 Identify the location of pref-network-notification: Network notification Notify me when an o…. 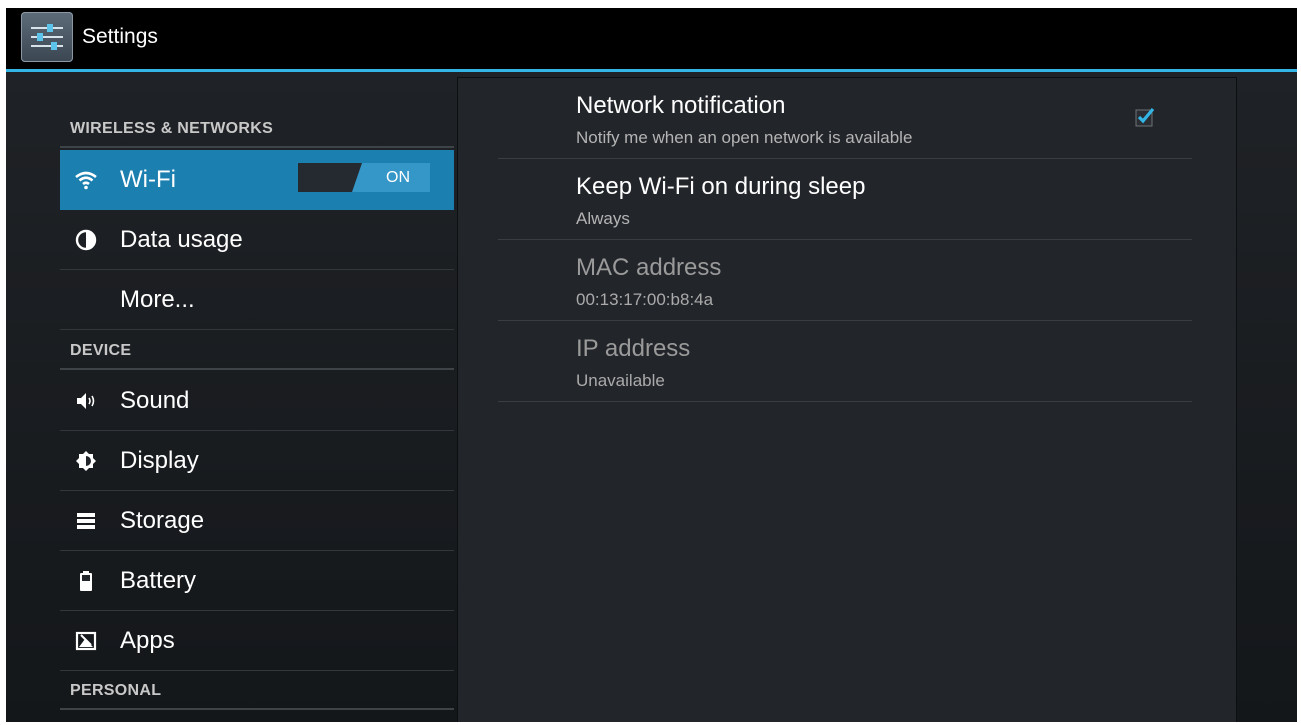
(845, 118).